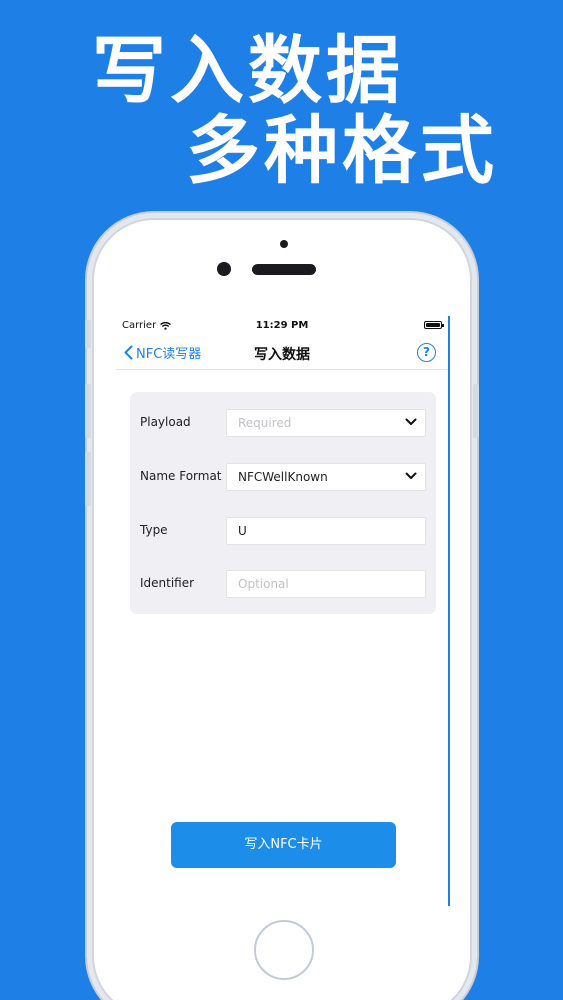 This screenshot has height=1000, width=563. I want to click on payload-row: Playload Required, so click(283, 423).